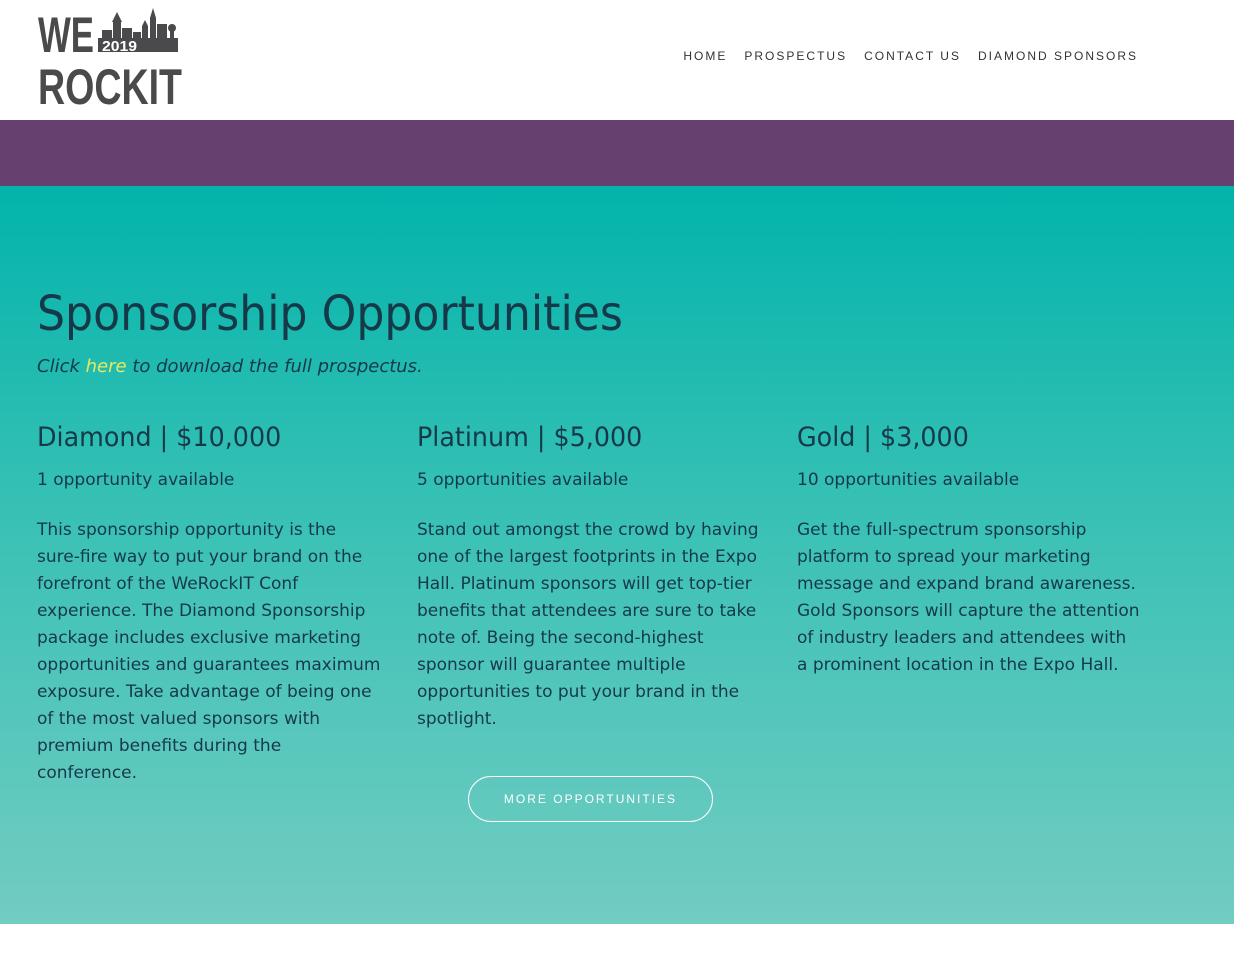 The height and width of the screenshot is (971, 1234). I want to click on more-opportunities-button: MORE OPPORTUNITIES, so click(590, 799).